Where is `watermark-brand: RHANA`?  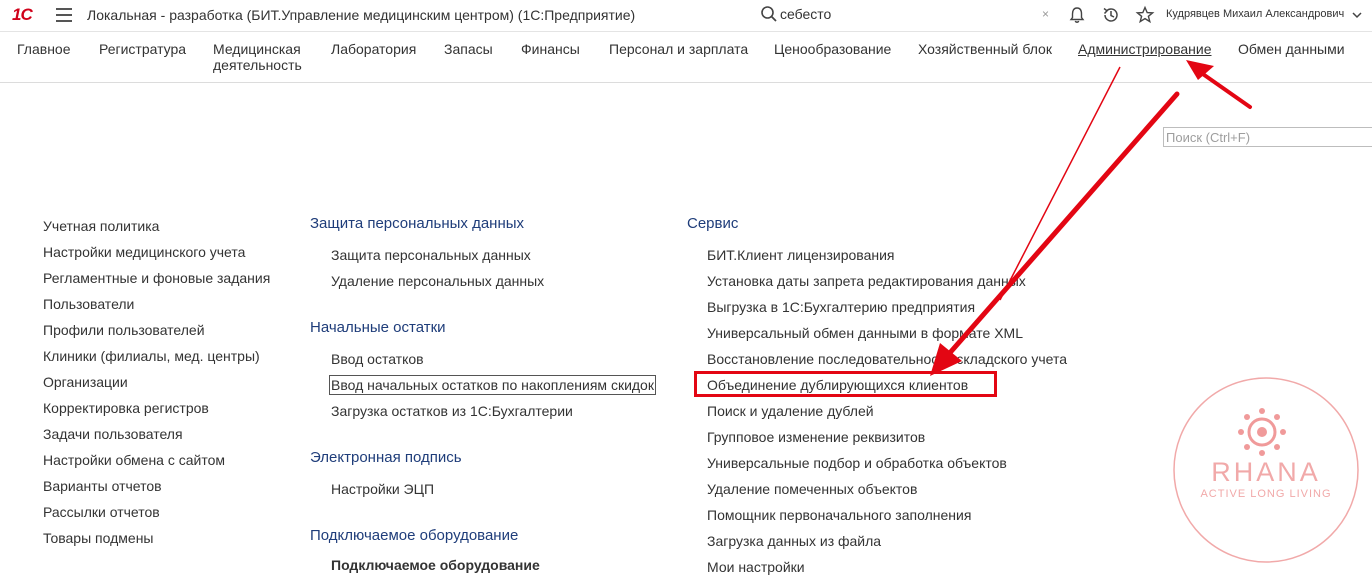 watermark-brand: RHANA is located at coordinates (1266, 472).